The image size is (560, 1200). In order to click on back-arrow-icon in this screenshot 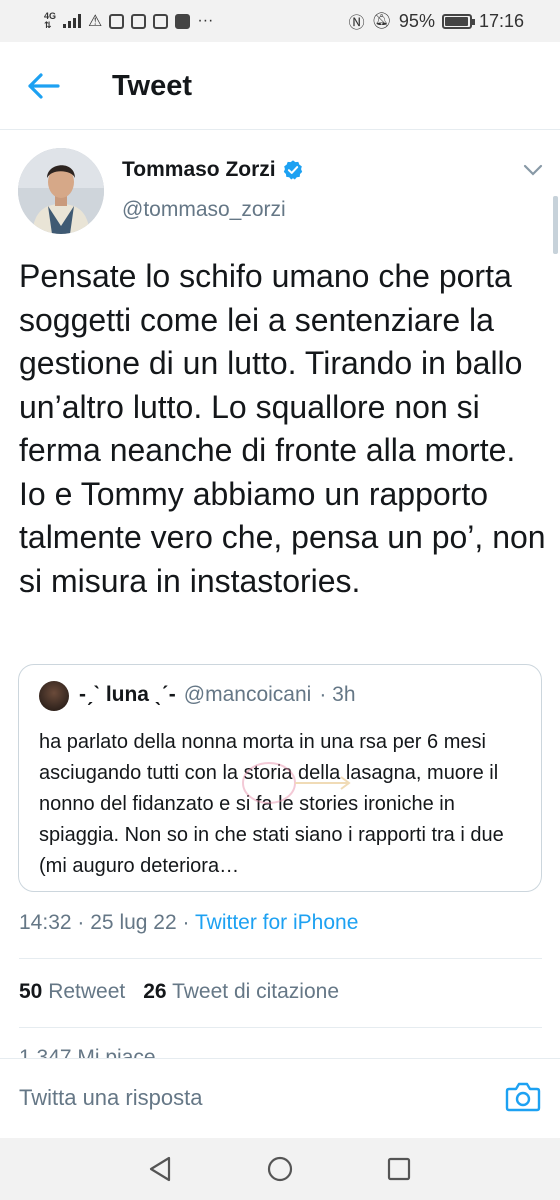, I will do `click(43, 86)`.